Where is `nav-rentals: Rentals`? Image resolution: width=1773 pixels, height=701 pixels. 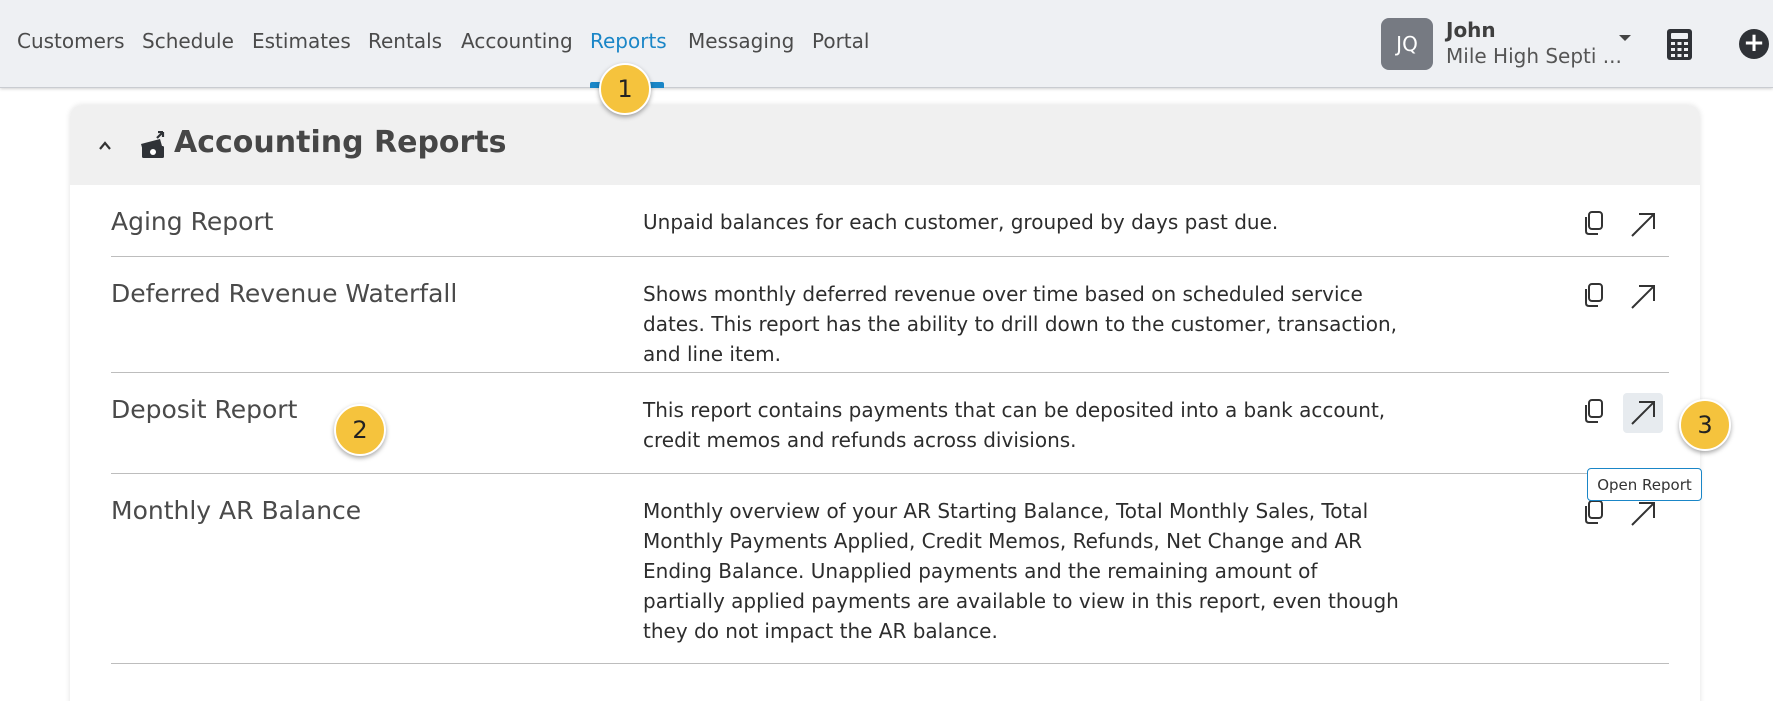 nav-rentals: Rentals is located at coordinates (405, 41).